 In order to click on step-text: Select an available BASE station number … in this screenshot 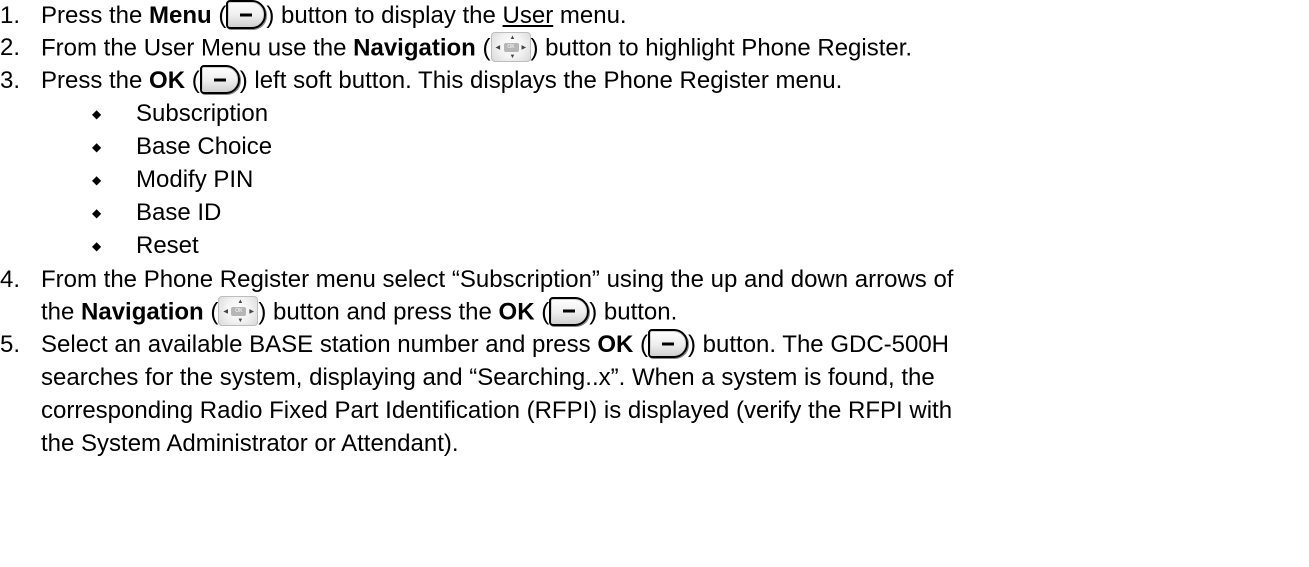, I will do `click(495, 344)`.